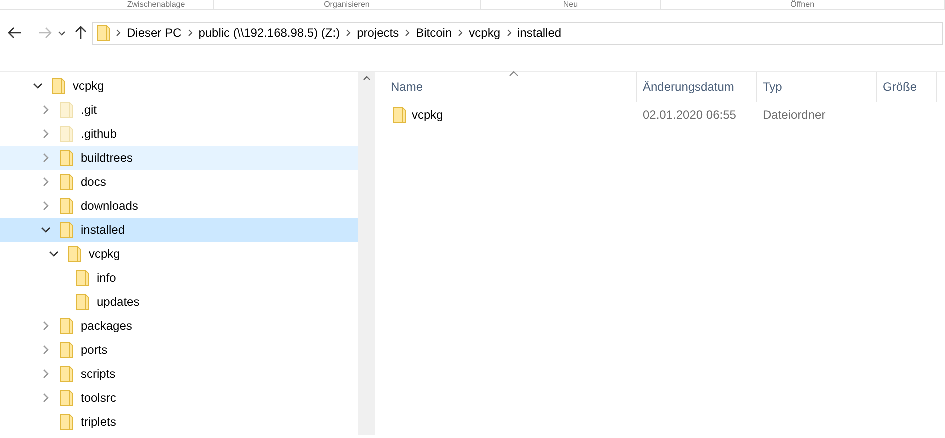  What do you see at coordinates (179, 110) in the screenshot?
I see `tree-item: .git` at bounding box center [179, 110].